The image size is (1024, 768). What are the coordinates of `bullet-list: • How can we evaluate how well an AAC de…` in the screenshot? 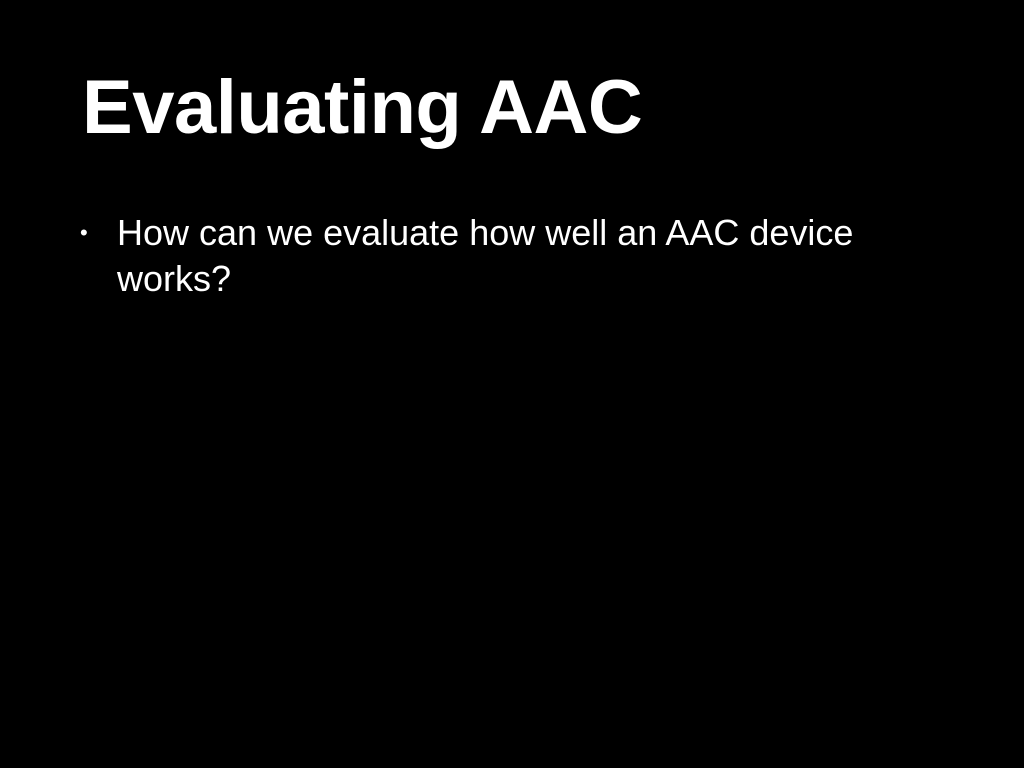 It's located at (508, 256).